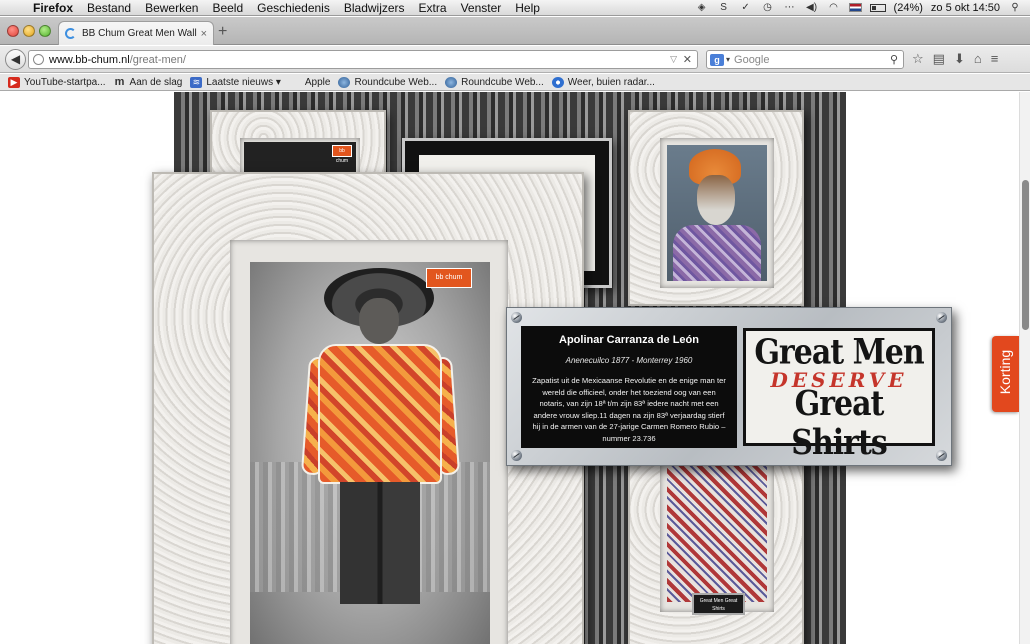  Describe the element at coordinates (196, 82) in the screenshot. I see `rss-icon: ≋` at that location.